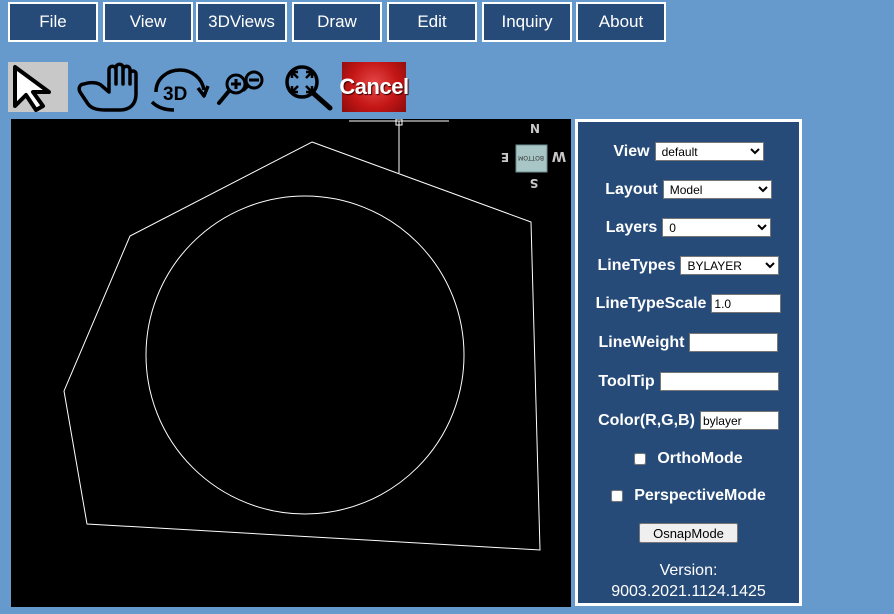 The height and width of the screenshot is (614, 894). Describe the element at coordinates (709, 151) in the screenshot. I see `view-select: default` at that location.